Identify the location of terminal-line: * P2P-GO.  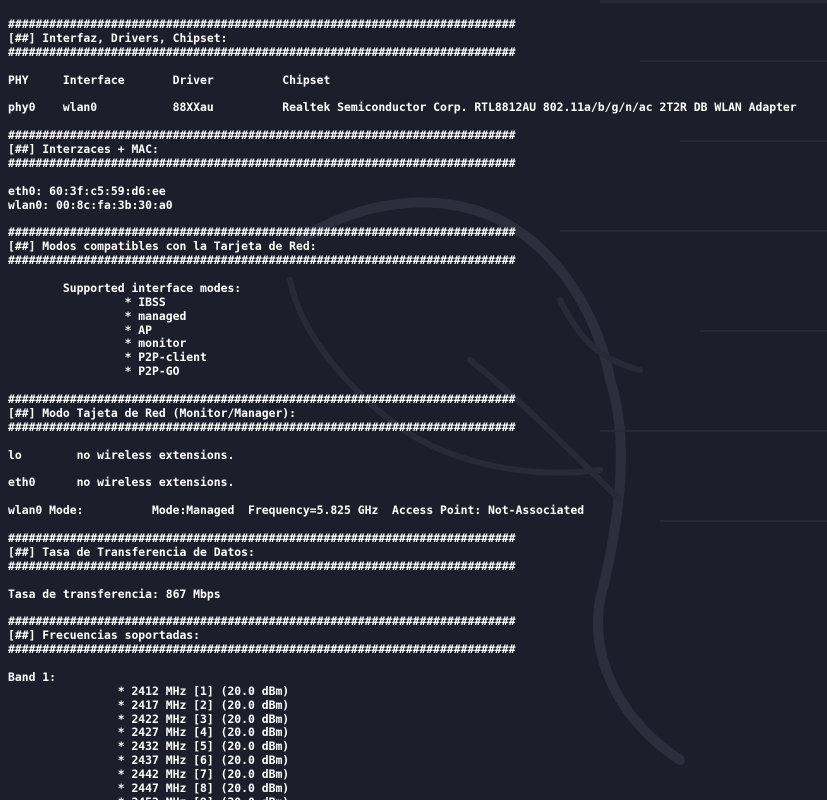
(94, 372).